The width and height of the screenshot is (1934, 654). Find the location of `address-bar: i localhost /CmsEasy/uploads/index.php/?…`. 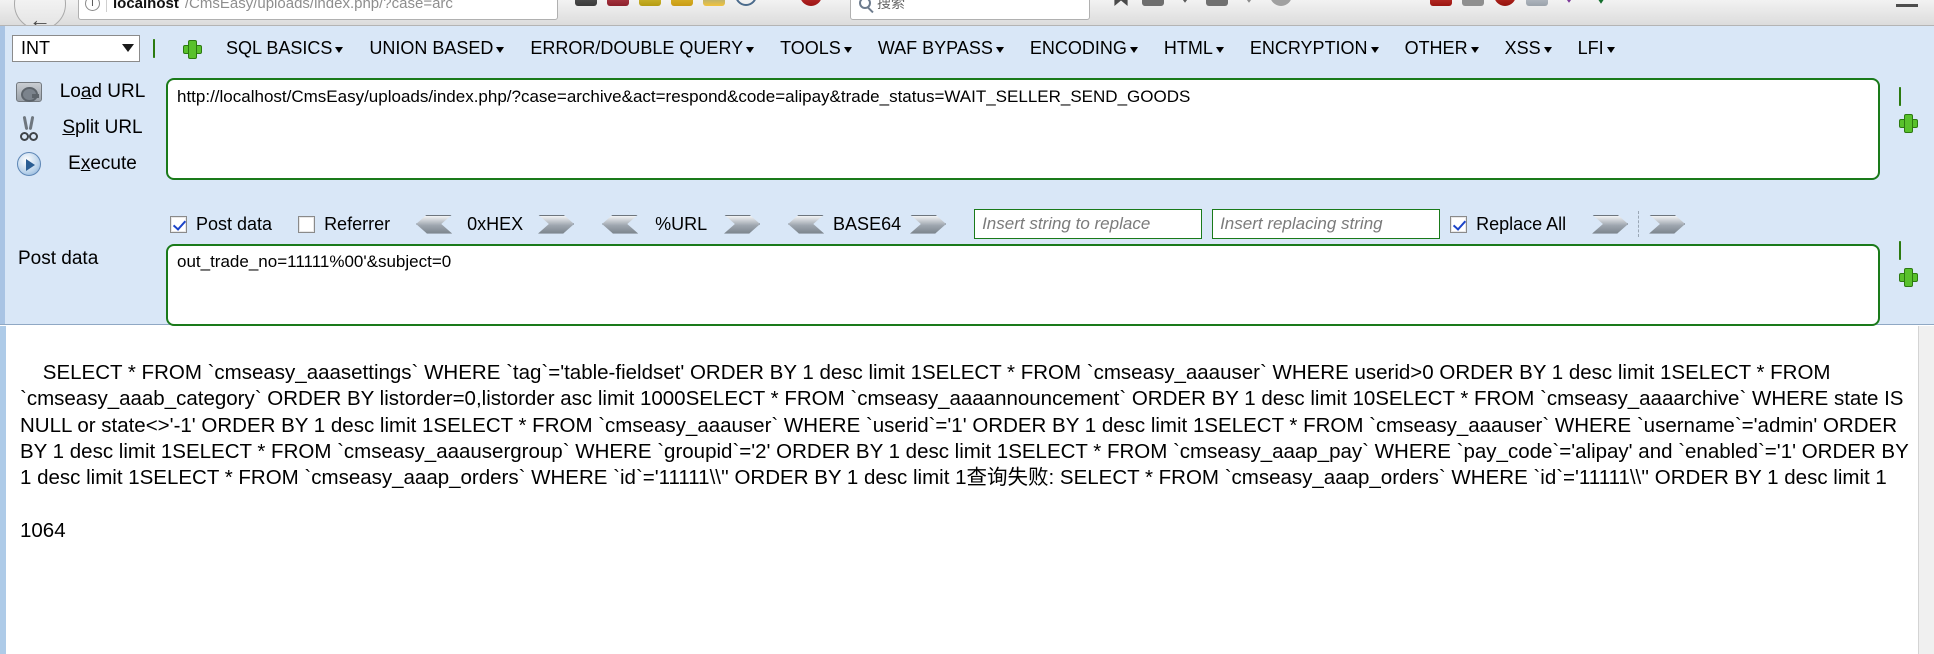

address-bar: i localhost /CmsEasy/uploads/index.php/?… is located at coordinates (318, 10).